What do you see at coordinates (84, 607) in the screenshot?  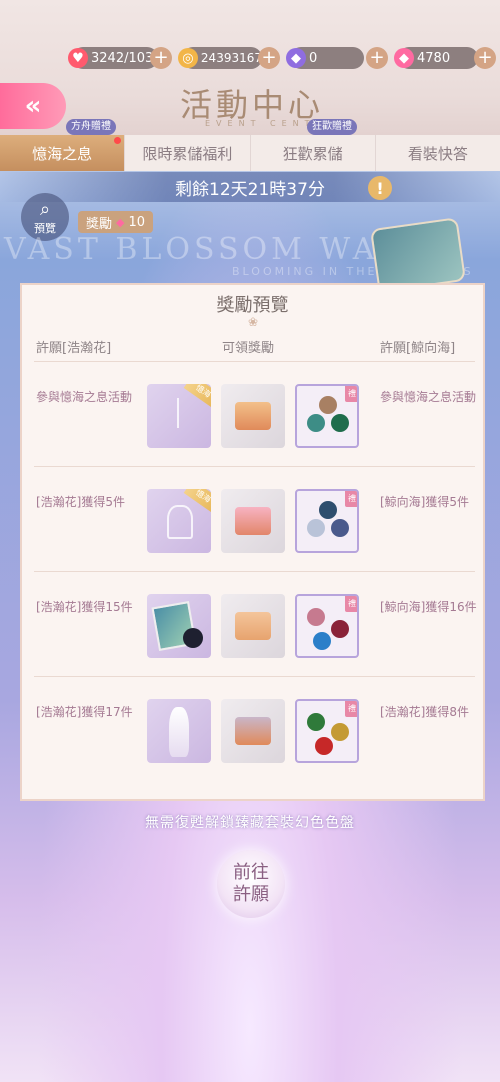 I see `row-left-condition: [浩瀚花]獲得15件` at bounding box center [84, 607].